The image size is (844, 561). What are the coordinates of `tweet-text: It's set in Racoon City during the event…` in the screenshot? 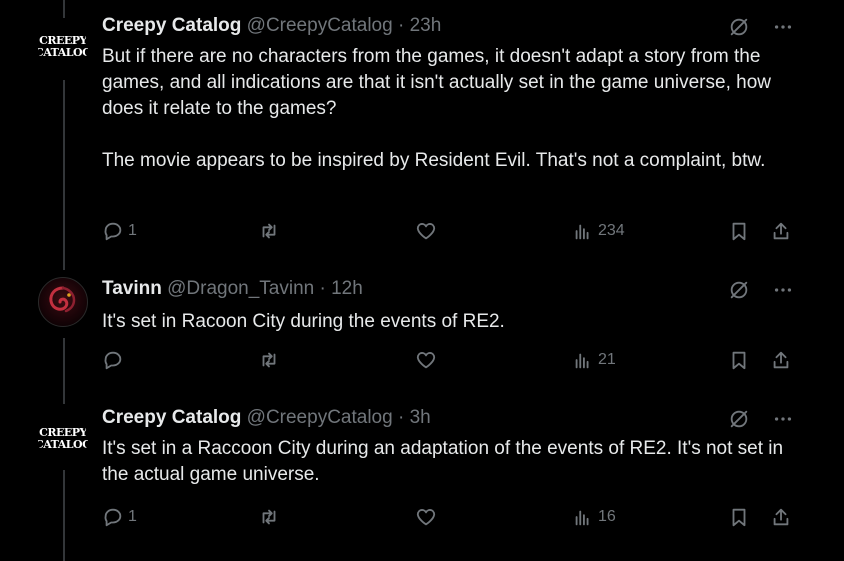 It's located at (303, 321).